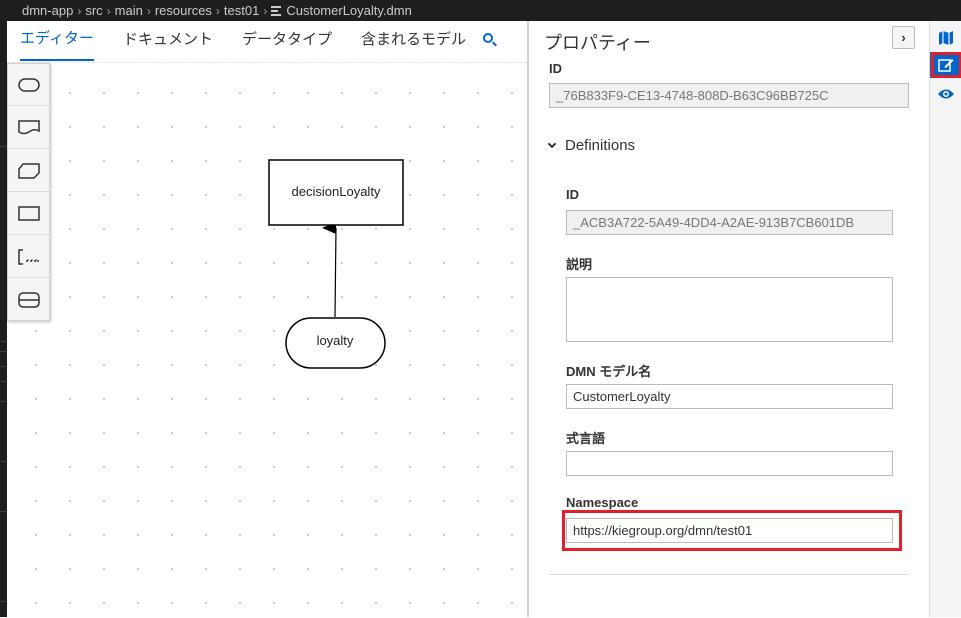 This screenshot has height=618, width=961. Describe the element at coordinates (93, 10) in the screenshot. I see `breadcrumb-item-src: src` at that location.